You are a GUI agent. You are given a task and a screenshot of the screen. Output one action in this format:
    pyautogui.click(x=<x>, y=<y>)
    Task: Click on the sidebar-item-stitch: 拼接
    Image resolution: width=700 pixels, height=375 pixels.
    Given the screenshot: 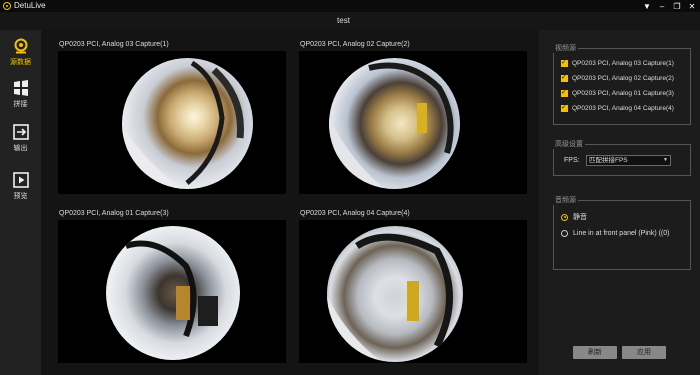 What is the action you would take?
    pyautogui.click(x=20, y=94)
    